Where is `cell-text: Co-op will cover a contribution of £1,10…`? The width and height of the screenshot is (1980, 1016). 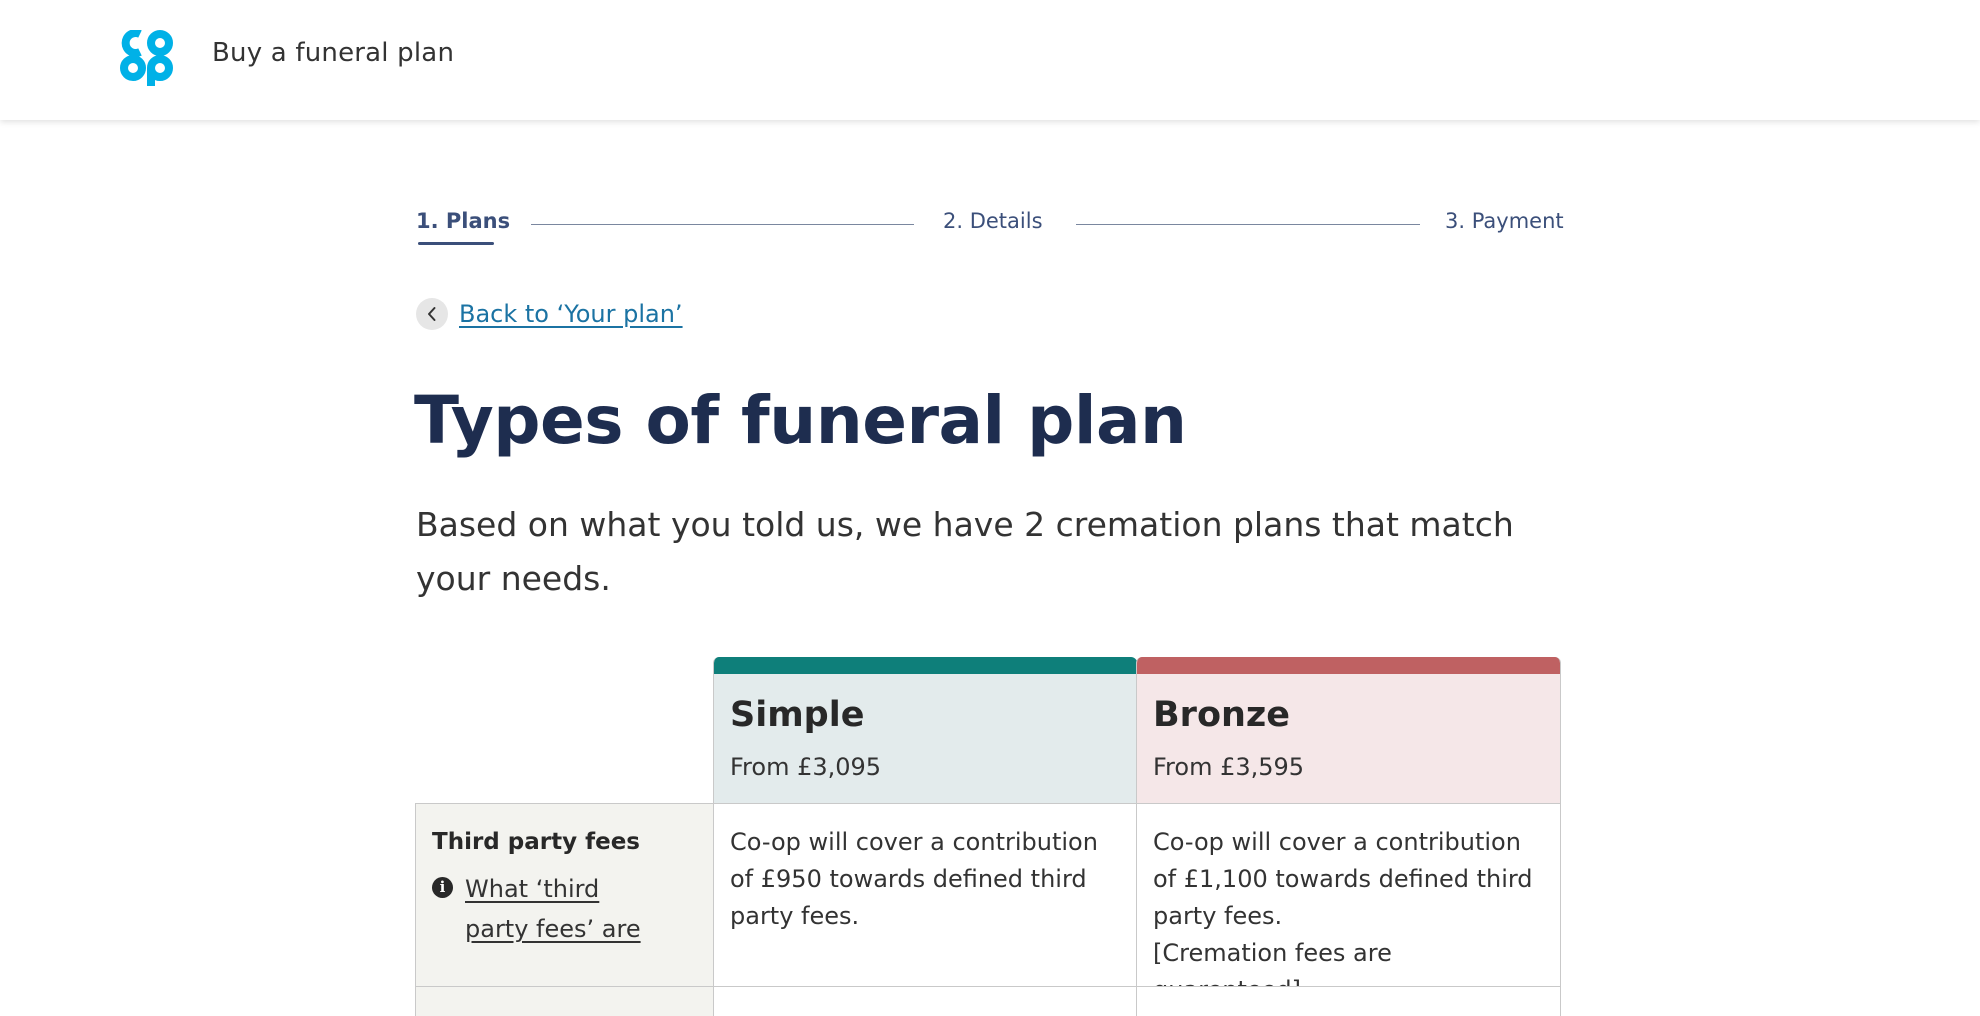 cell-text: Co-op will cover a contribution of £1,10… is located at coordinates (1343, 879).